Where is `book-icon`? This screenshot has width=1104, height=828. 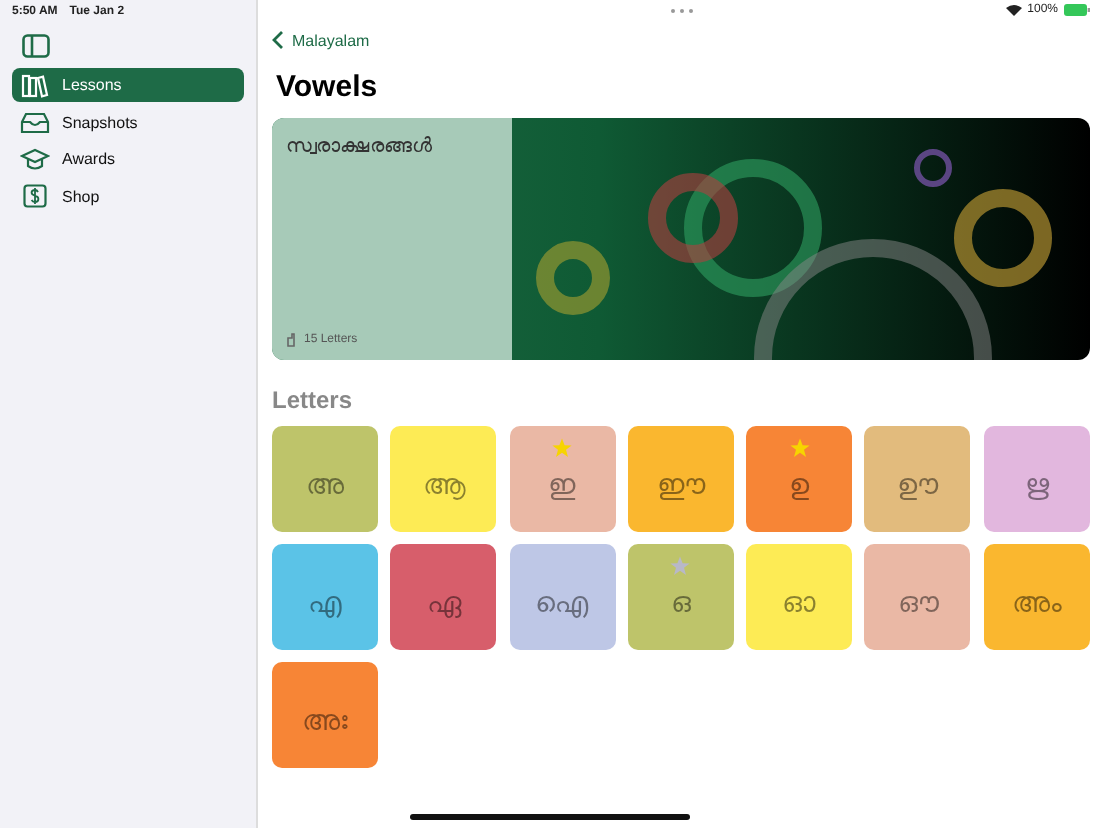 book-icon is located at coordinates (35, 85).